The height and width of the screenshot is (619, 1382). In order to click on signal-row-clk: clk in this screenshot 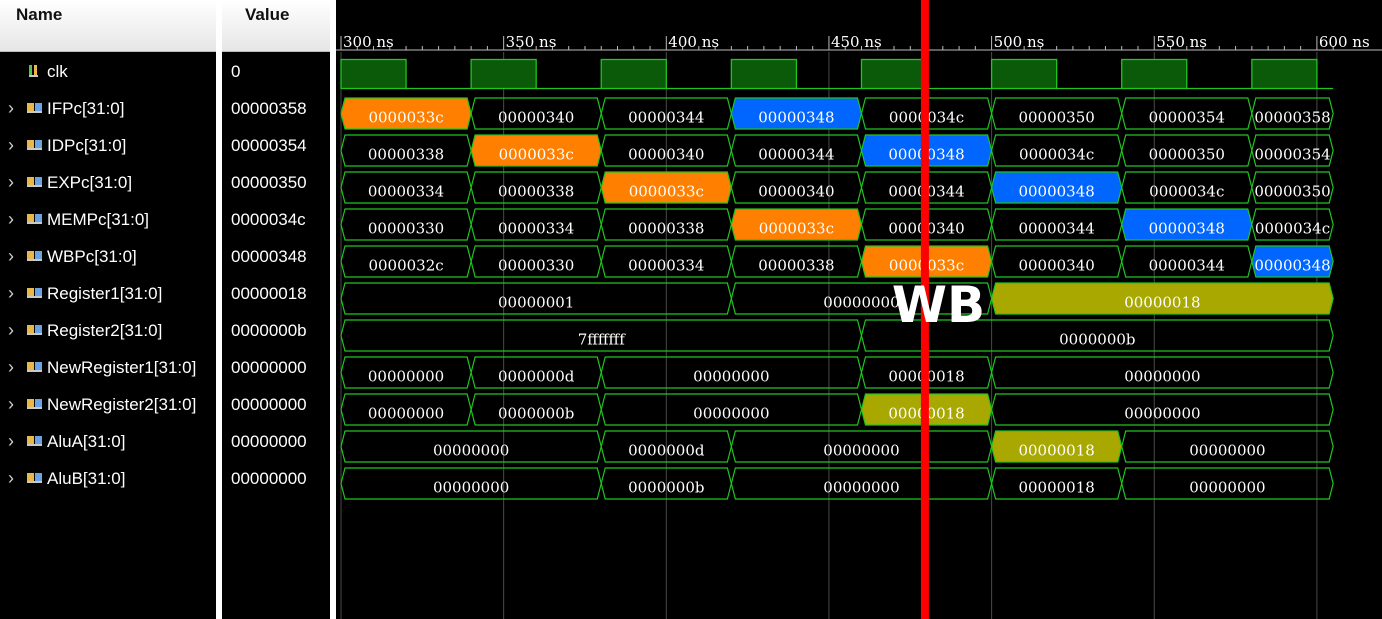, I will do `click(108, 75)`.